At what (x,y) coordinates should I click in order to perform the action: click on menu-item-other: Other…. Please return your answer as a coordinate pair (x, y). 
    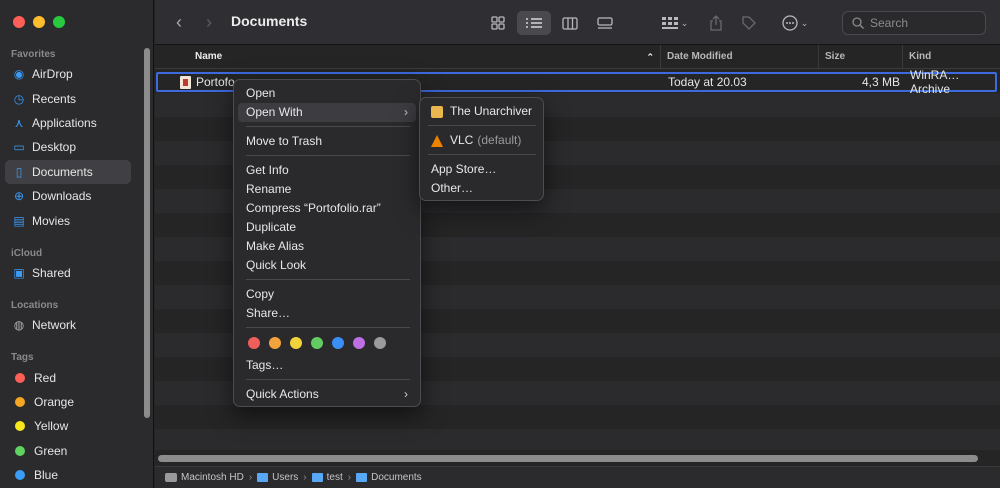
    Looking at the image, I should click on (481, 188).